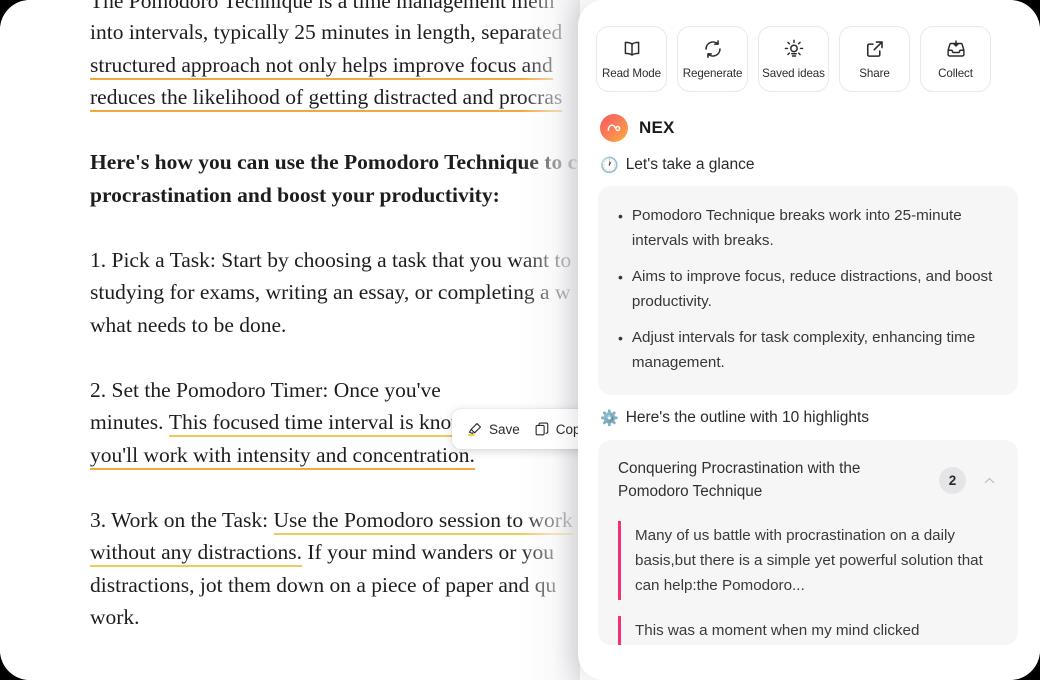  I want to click on saved-ideas-label: Saved ideas, so click(793, 73).